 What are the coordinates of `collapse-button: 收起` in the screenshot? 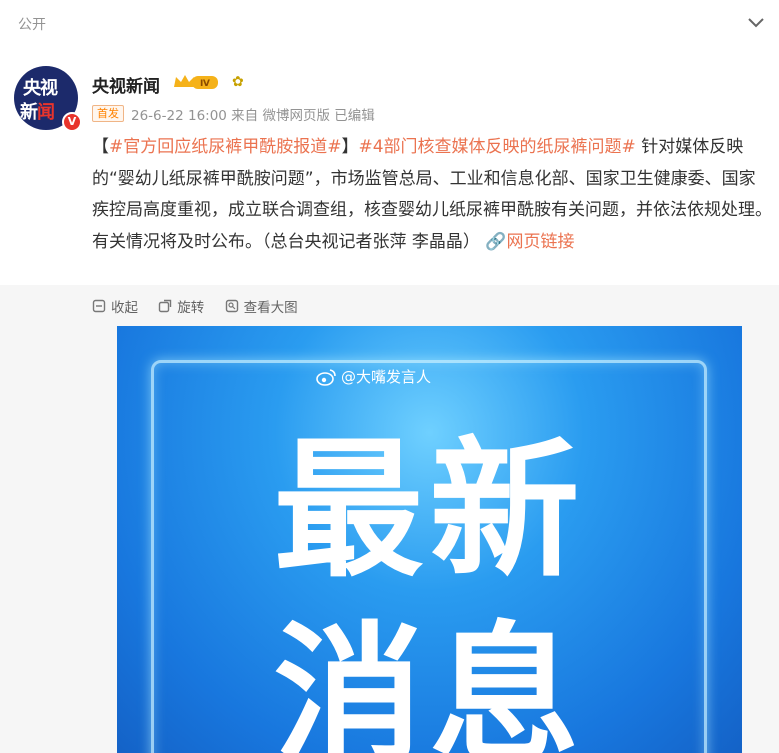 It's located at (115, 306).